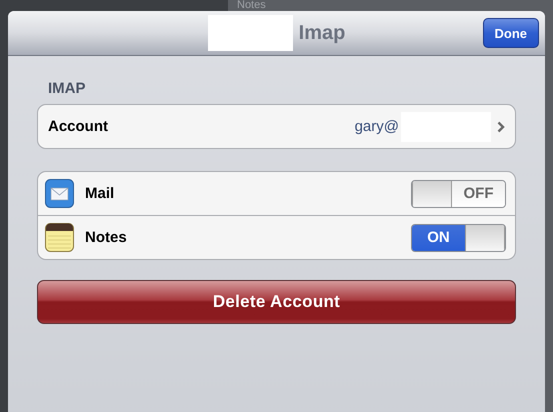 This screenshot has width=553, height=412. Describe the element at coordinates (106, 237) in the screenshot. I see `service-label: Notes` at that location.